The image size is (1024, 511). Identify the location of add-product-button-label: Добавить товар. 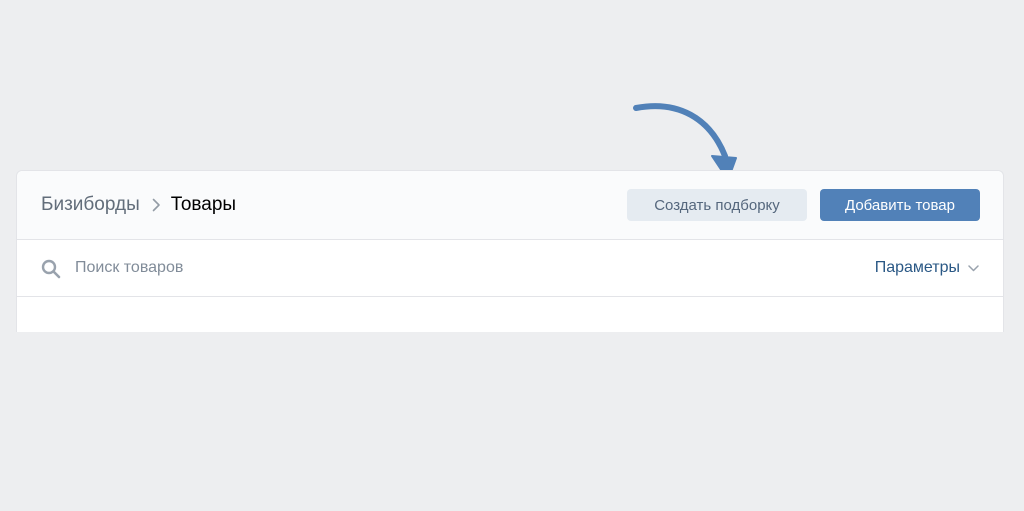
(900, 205).